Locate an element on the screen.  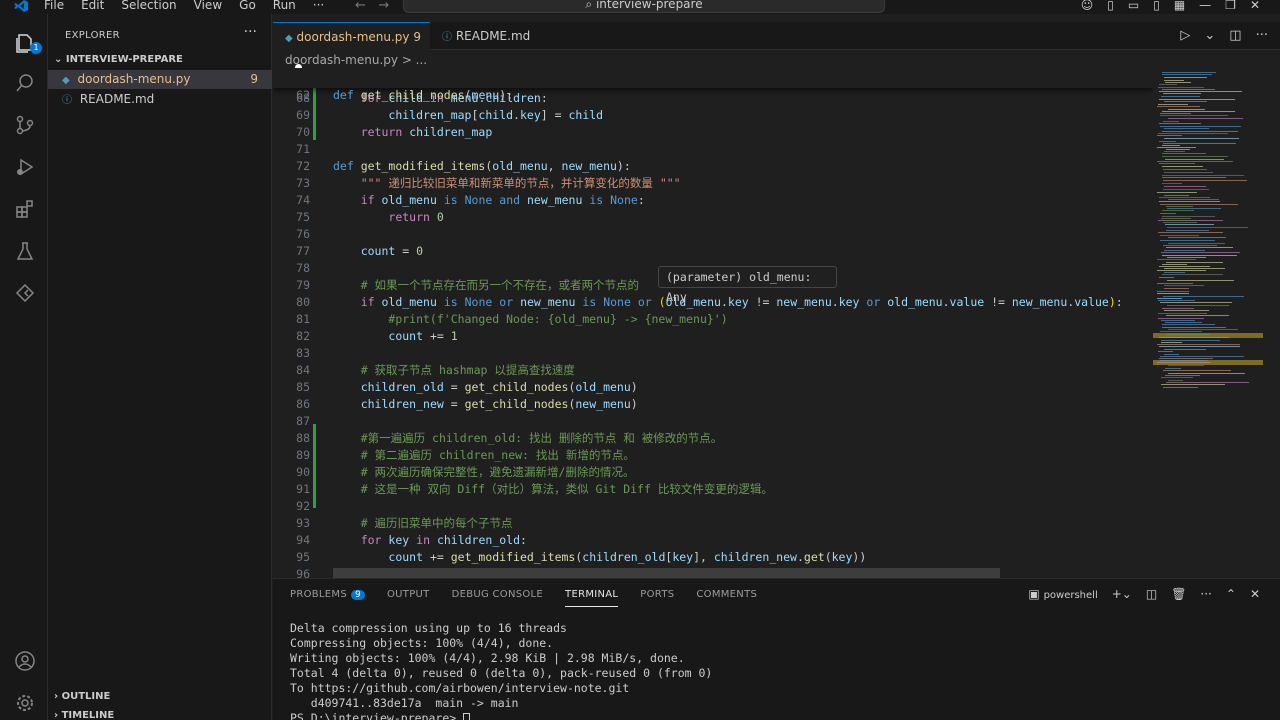
terminal-line: d409741..83de17a main -> main is located at coordinates (404, 703).